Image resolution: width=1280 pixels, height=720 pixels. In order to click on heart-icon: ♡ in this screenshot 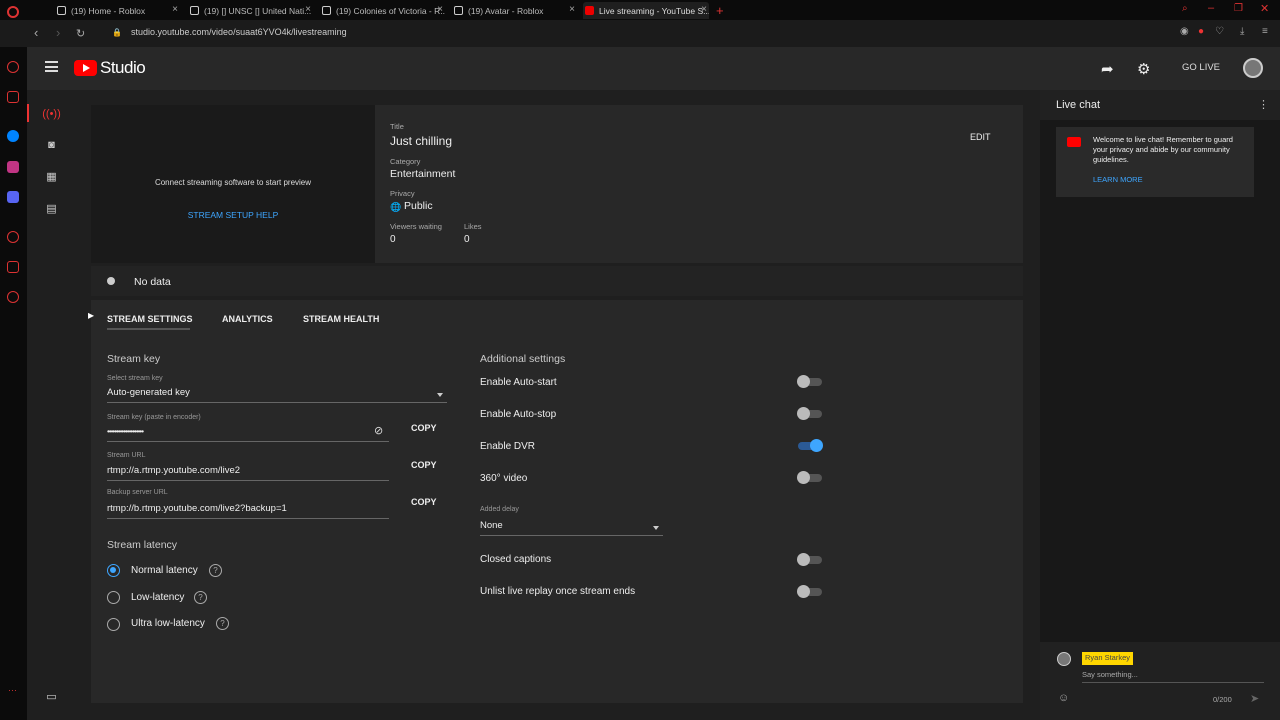, I will do `click(1219, 31)`.